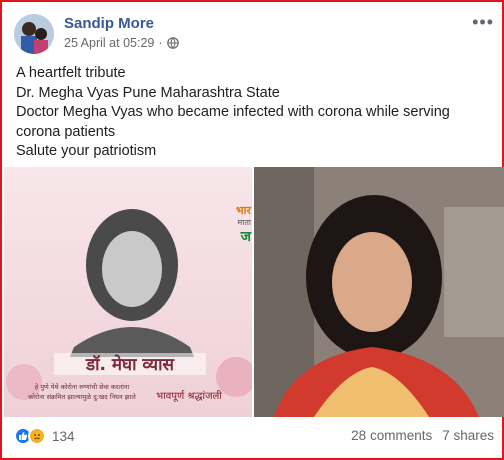  Describe the element at coordinates (37, 436) in the screenshot. I see `sad-icon` at that location.